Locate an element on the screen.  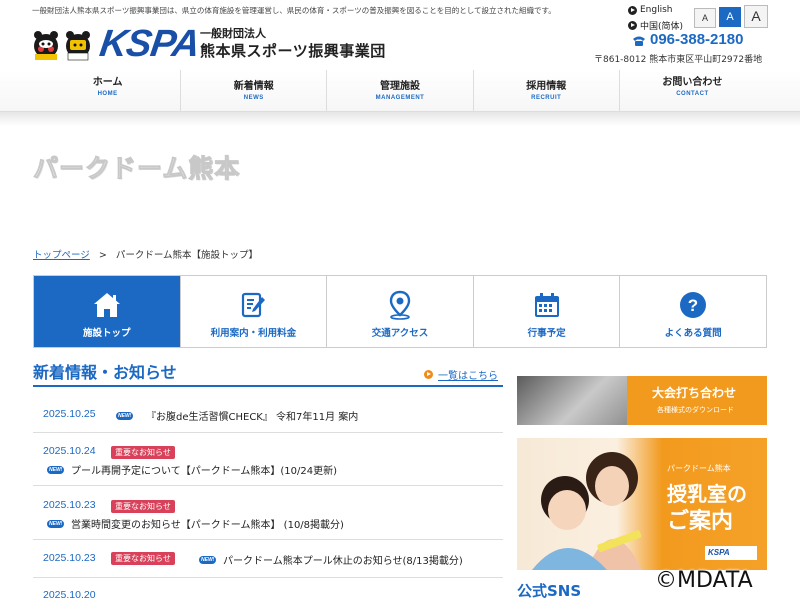
nav-recruit: 採用情報 RECRUIT is located at coordinates (547, 90).